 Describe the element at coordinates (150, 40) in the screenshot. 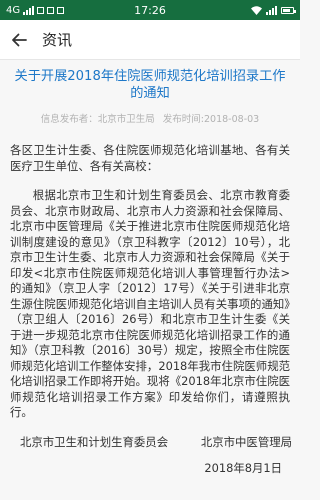

I see `app-bar: 资讯` at that location.